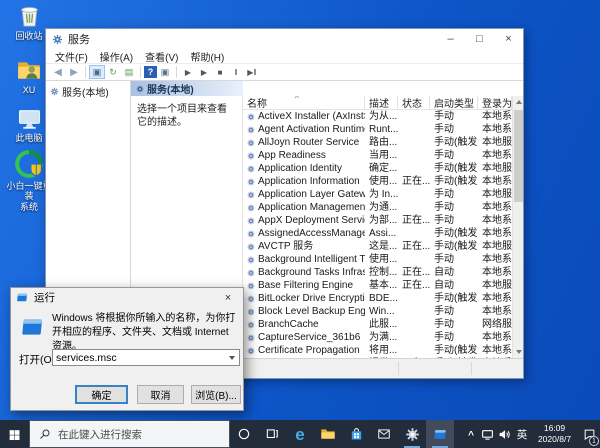 The width and height of the screenshot is (600, 448). I want to click on open-combobox, so click(146, 357).